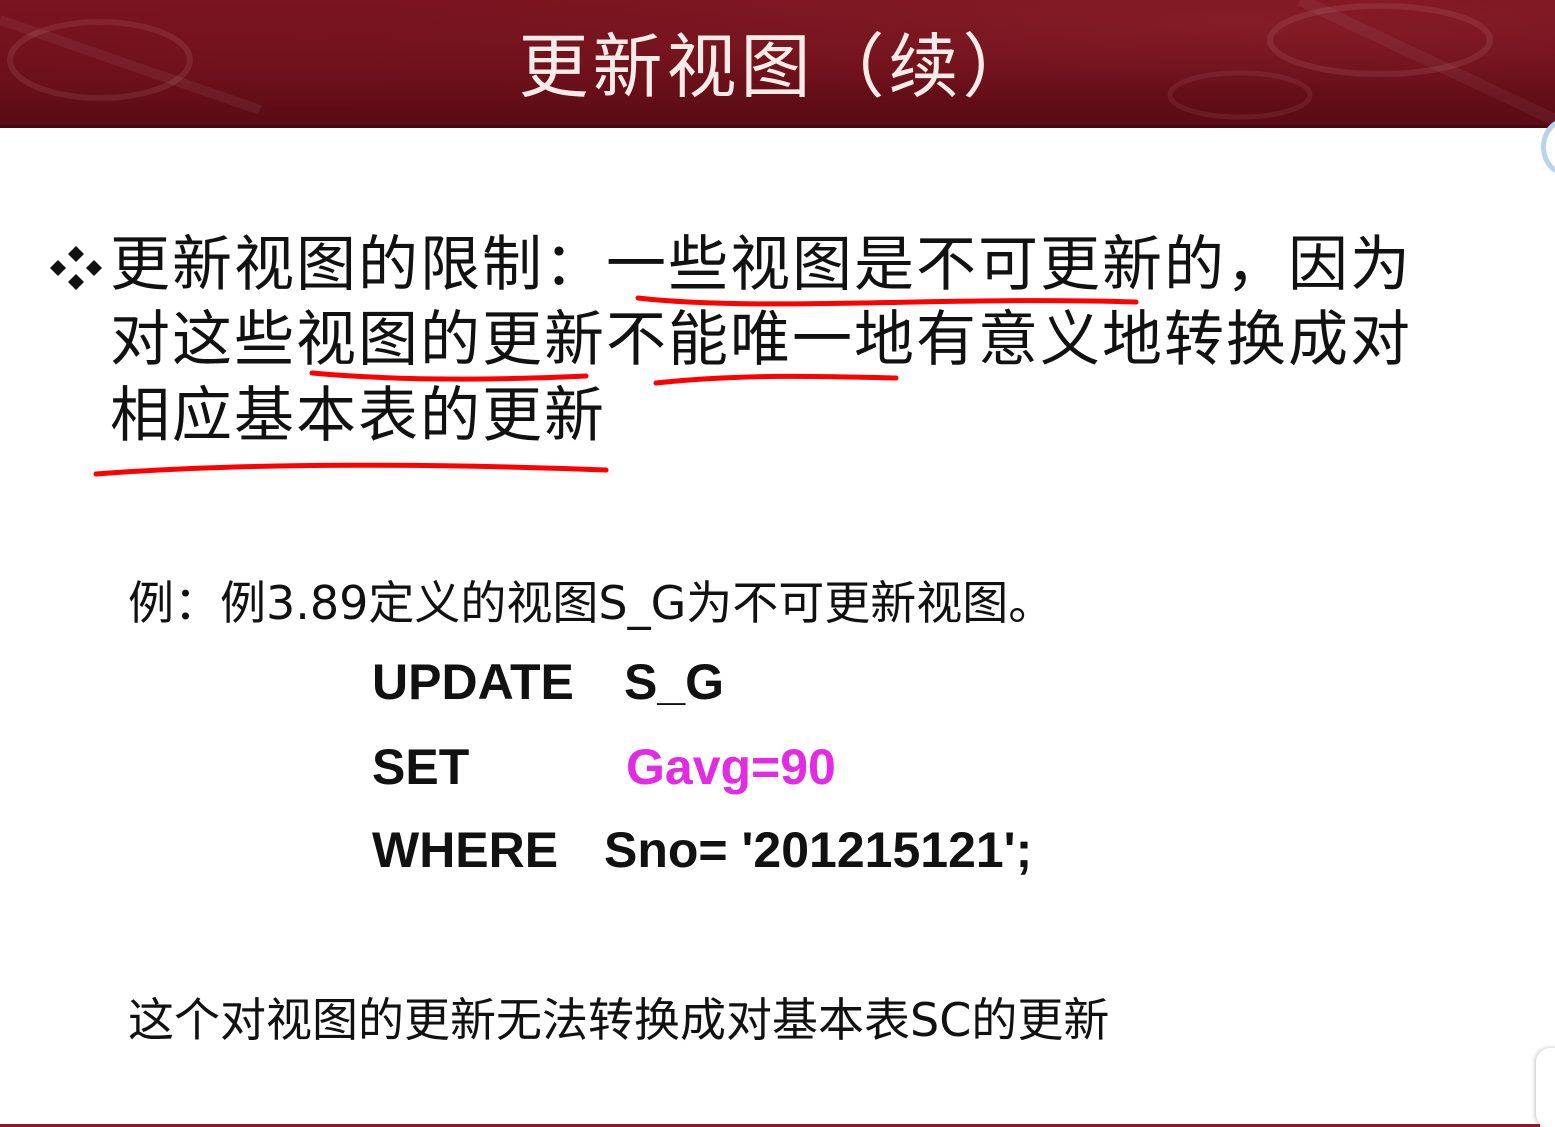  I want to click on bullet-text-line-1: 更新视图的限制：一些视图是不可更新的，因为, so click(761, 265).